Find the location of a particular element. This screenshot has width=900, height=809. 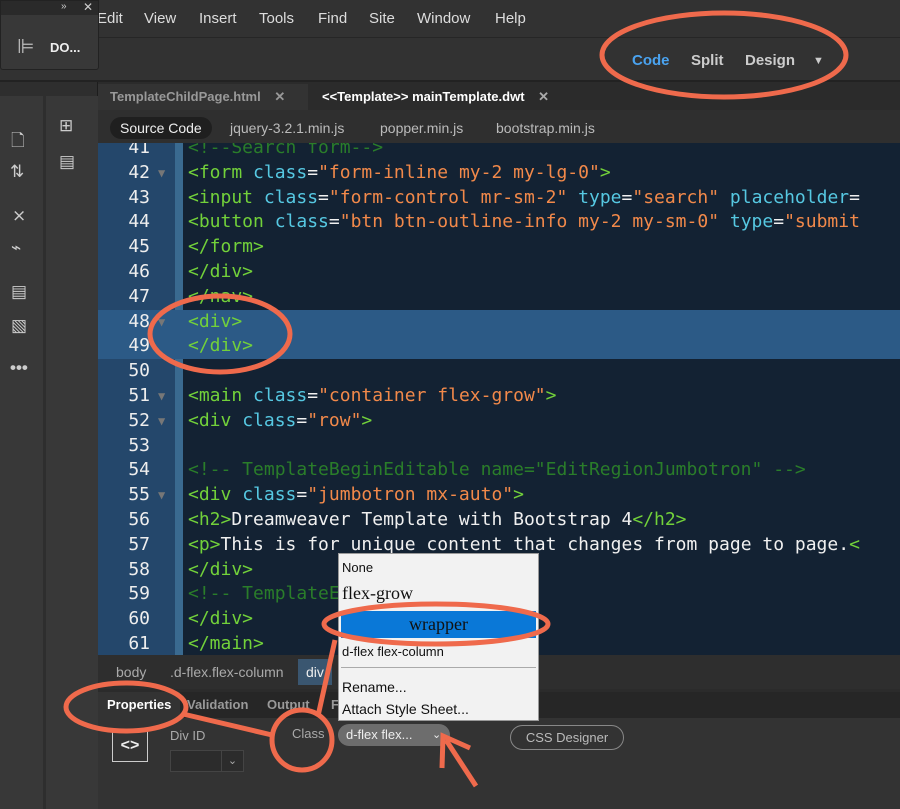

split-view-button: Split is located at coordinates (707, 60).